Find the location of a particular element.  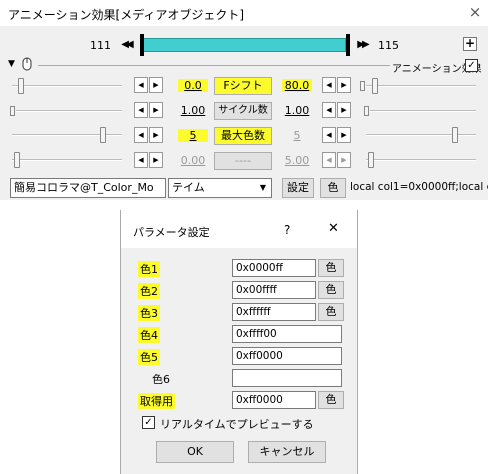

timeline-end-handle is located at coordinates (348, 45).